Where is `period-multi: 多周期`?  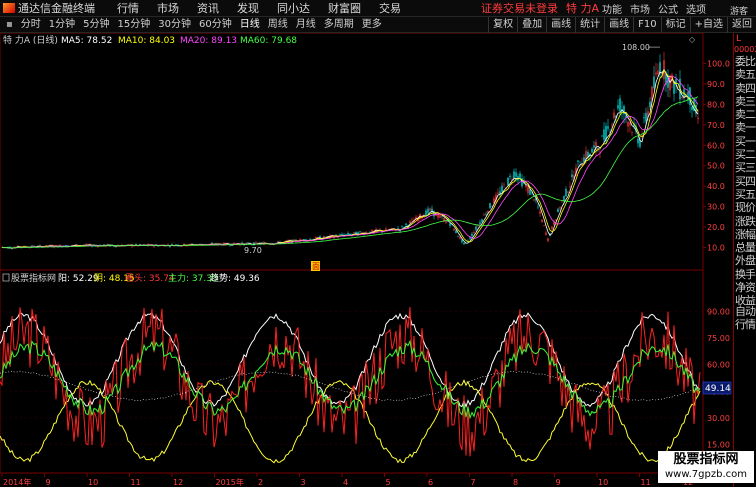
period-multi: 多周期 is located at coordinates (339, 25).